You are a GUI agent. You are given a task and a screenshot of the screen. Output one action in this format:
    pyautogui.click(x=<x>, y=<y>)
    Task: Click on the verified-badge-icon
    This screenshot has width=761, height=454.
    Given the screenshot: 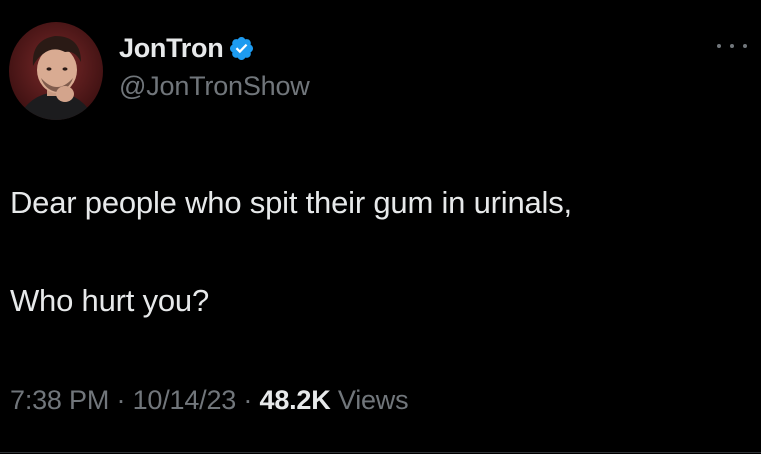 What is the action you would take?
    pyautogui.click(x=241, y=48)
    